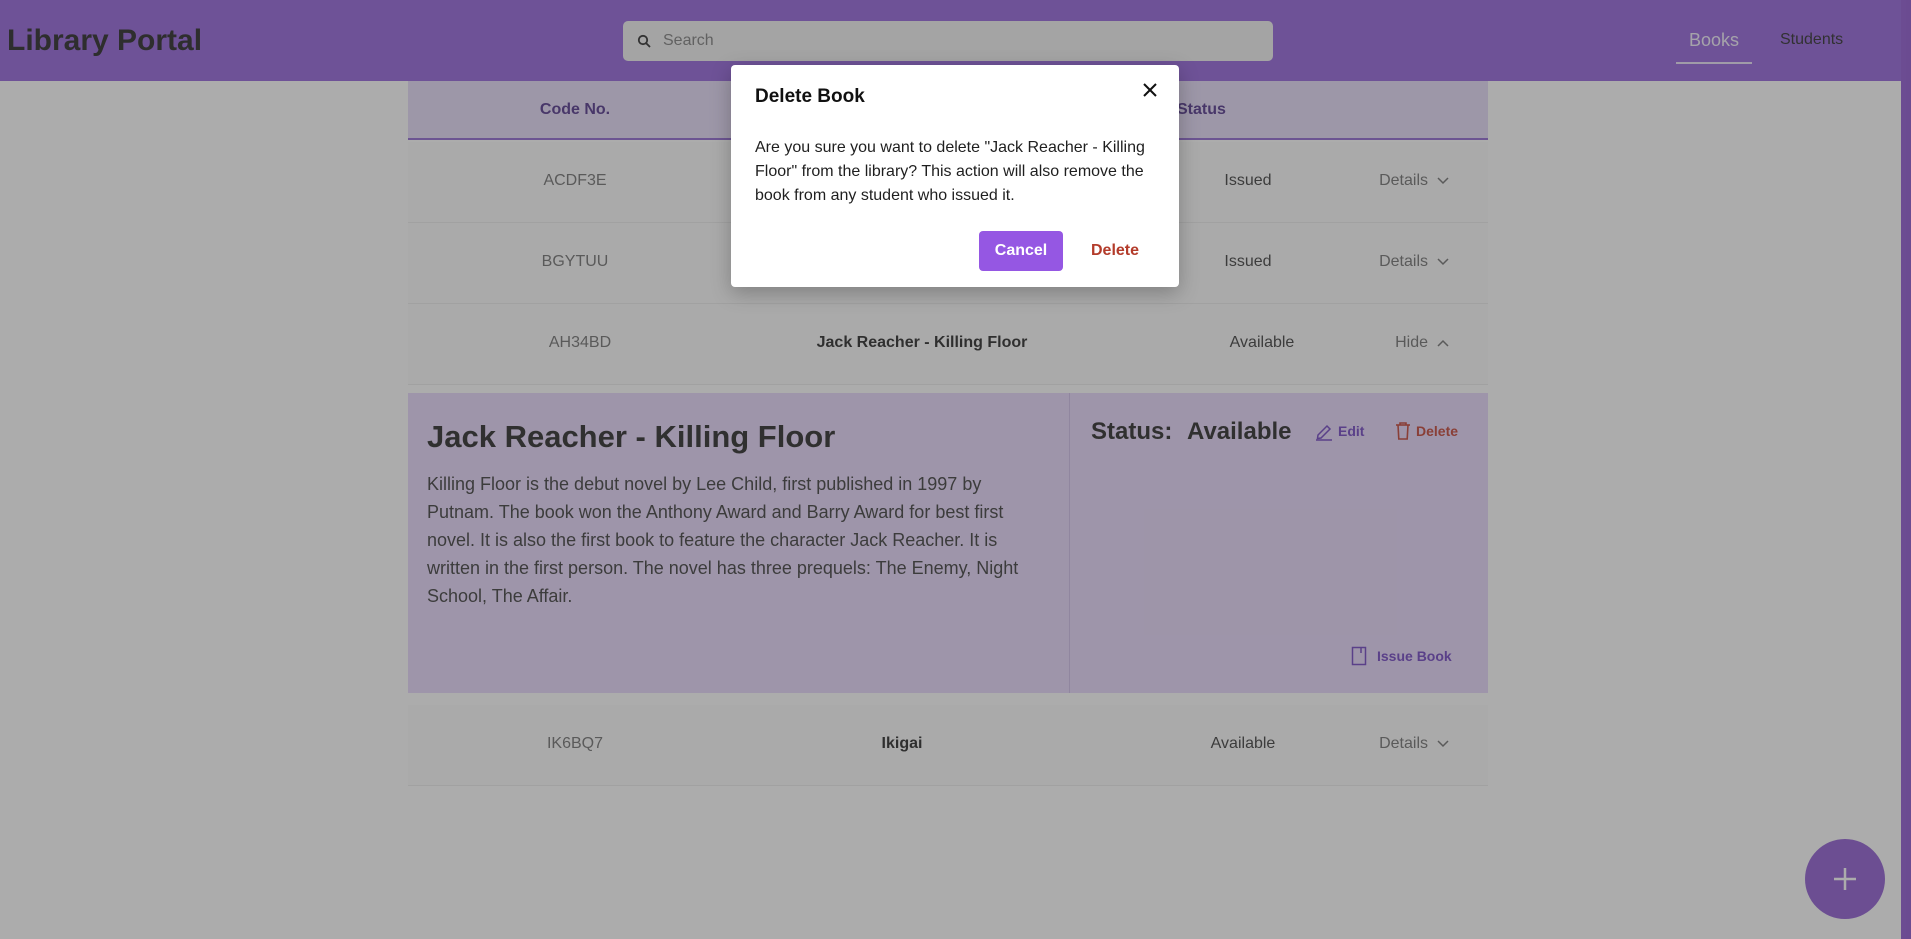 This screenshot has height=939, width=1911. What do you see at coordinates (1021, 251) in the screenshot?
I see `cancel-button: Cancel` at bounding box center [1021, 251].